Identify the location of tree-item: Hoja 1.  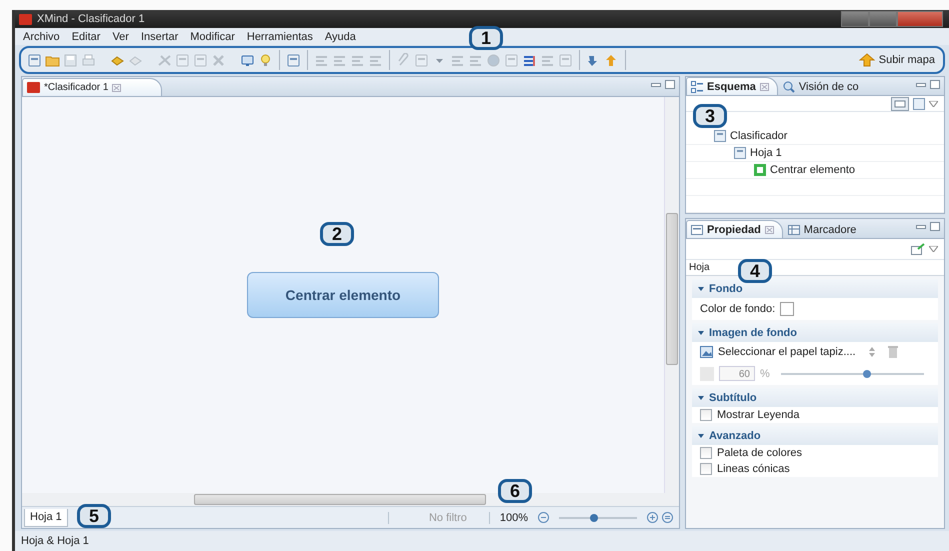
(766, 153).